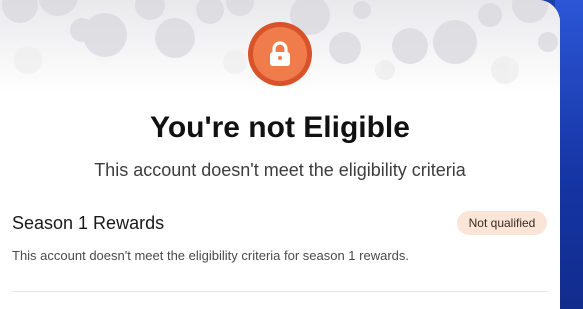 This screenshot has height=309, width=583. Describe the element at coordinates (502, 223) in the screenshot. I see `status-badge: Not qualified` at that location.